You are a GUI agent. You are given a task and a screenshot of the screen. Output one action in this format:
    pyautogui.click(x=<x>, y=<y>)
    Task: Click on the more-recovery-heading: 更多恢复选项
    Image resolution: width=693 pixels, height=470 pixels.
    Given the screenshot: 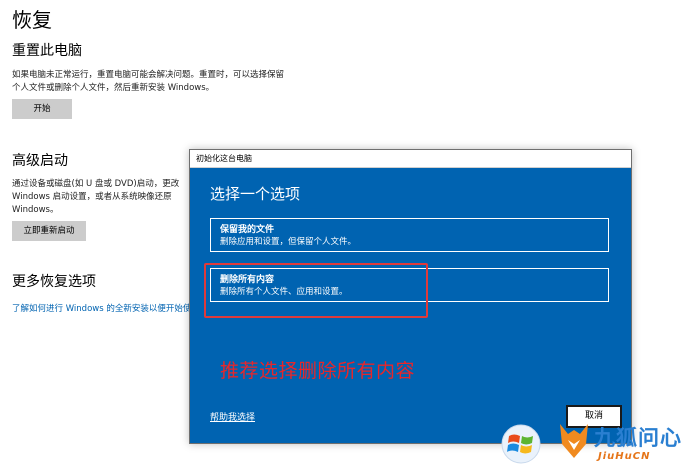 What is the action you would take?
    pyautogui.click(x=54, y=282)
    